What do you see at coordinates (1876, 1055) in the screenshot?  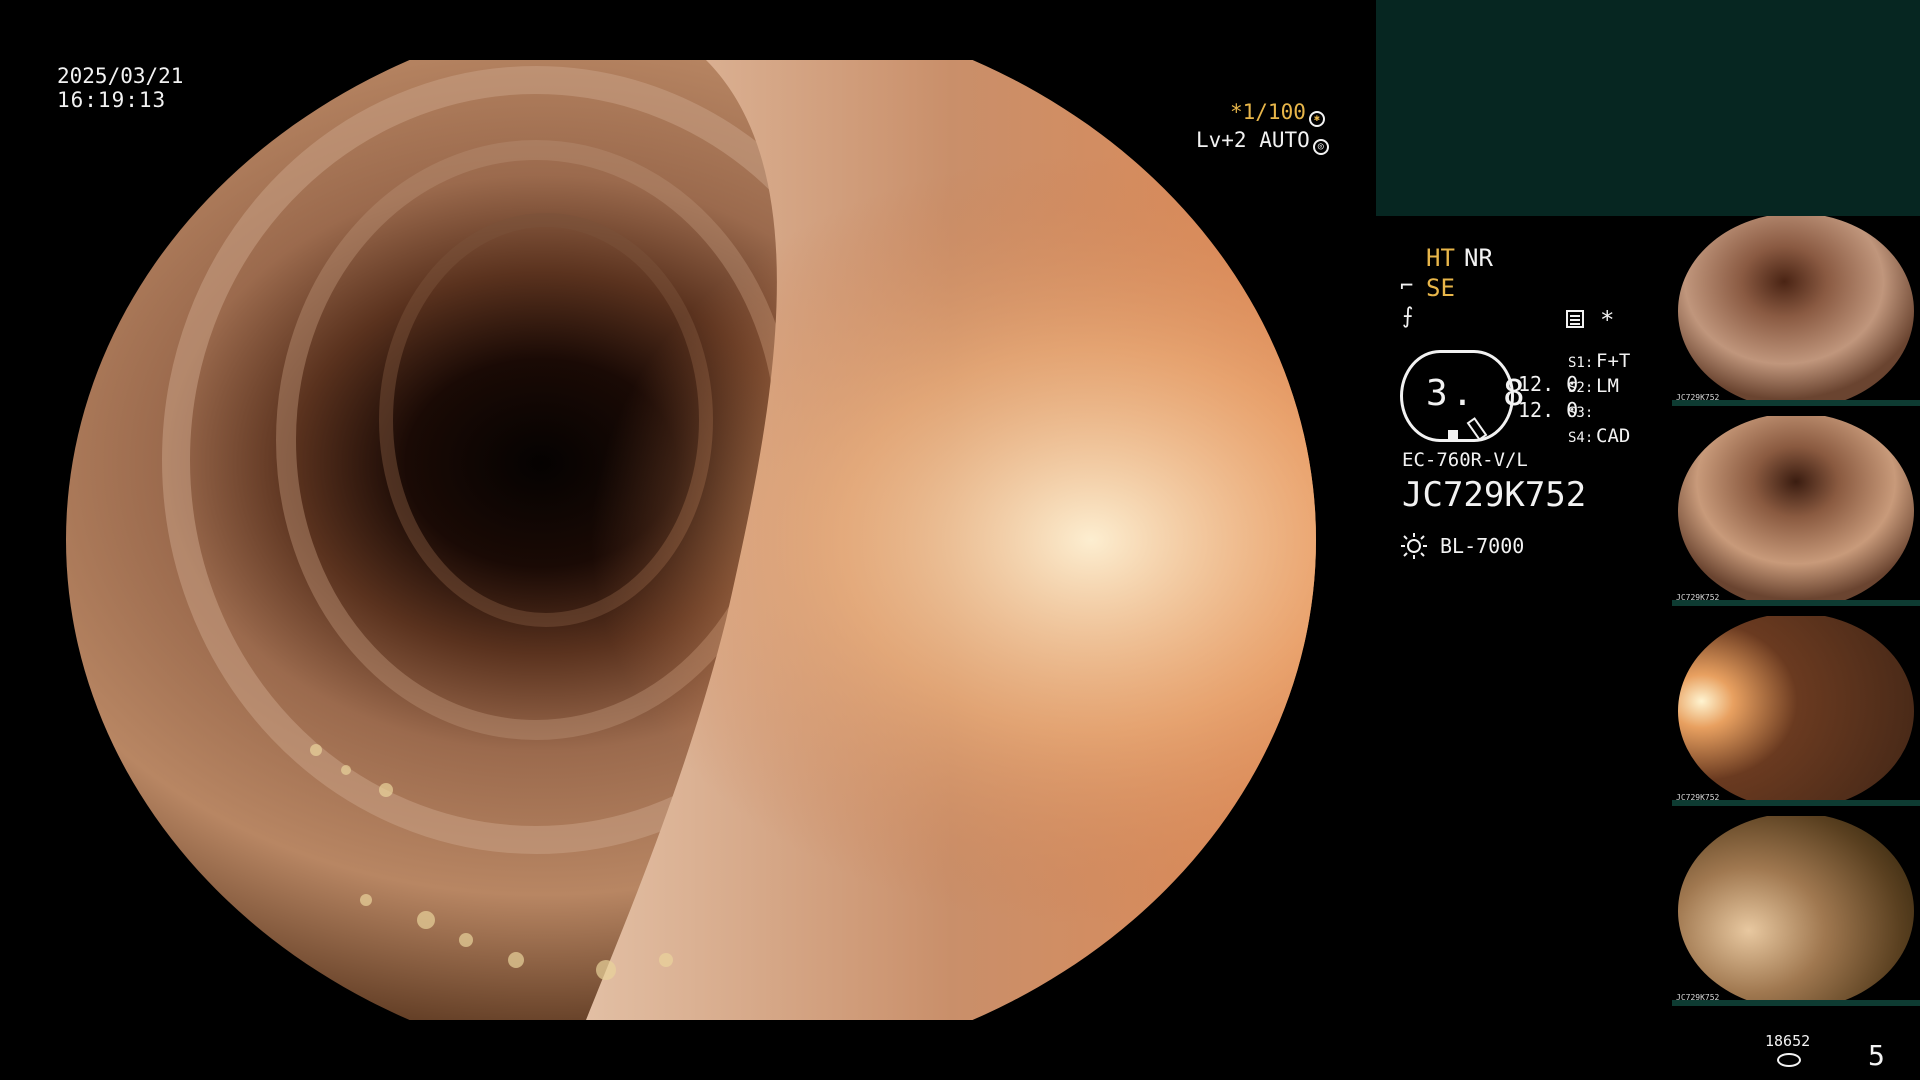 I see `page-number: 5` at bounding box center [1876, 1055].